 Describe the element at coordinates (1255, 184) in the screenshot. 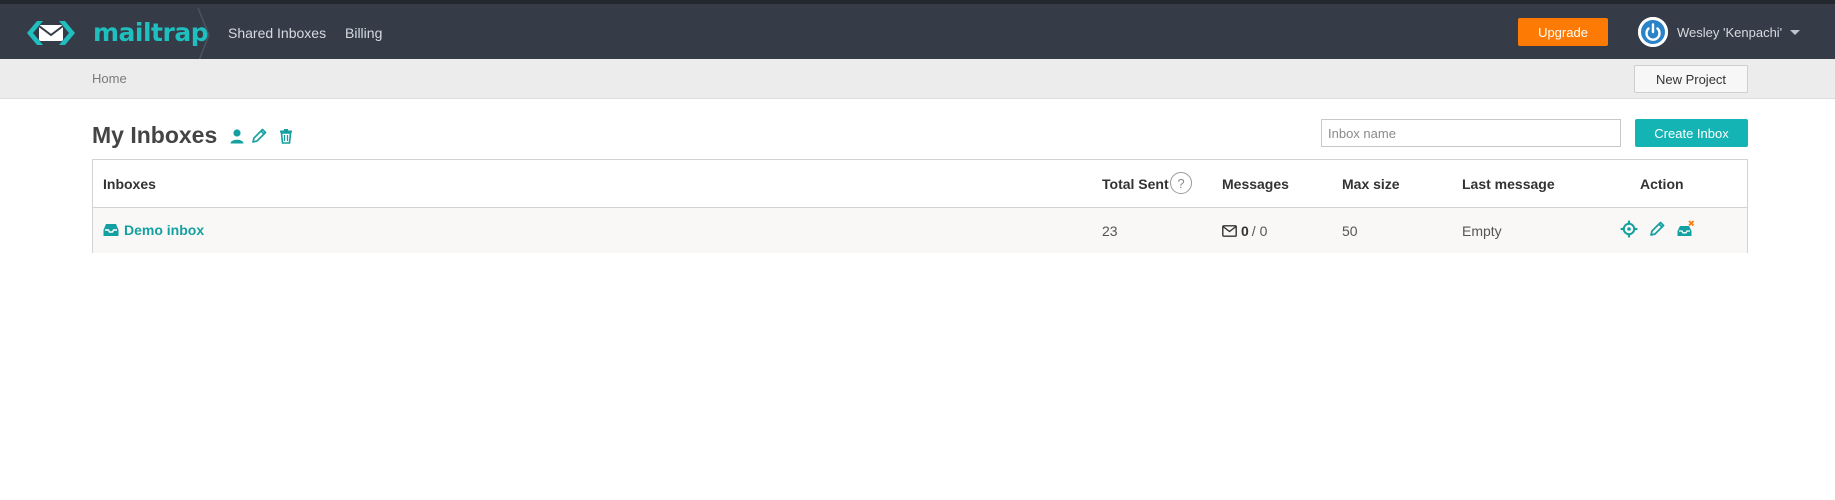

I see `column-header-messages: Messages` at that location.